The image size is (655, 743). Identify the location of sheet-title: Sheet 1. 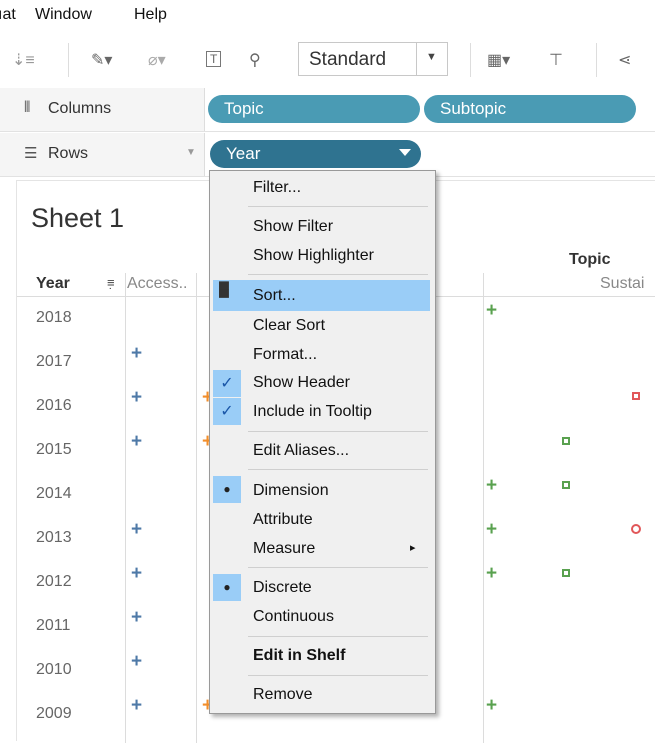
(78, 218).